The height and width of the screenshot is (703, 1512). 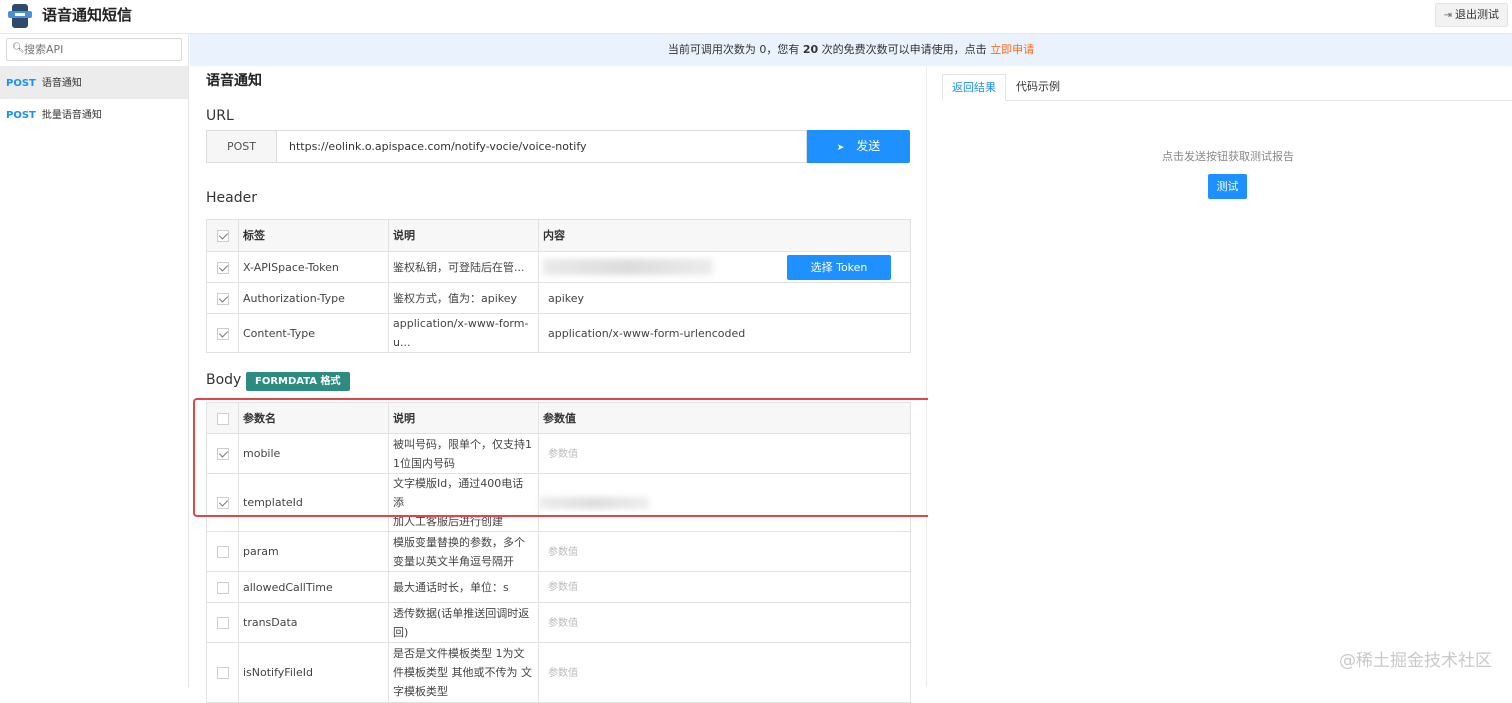 I want to click on notice-prefix: 当前可调用次数为 0，您有, so click(x=733, y=49).